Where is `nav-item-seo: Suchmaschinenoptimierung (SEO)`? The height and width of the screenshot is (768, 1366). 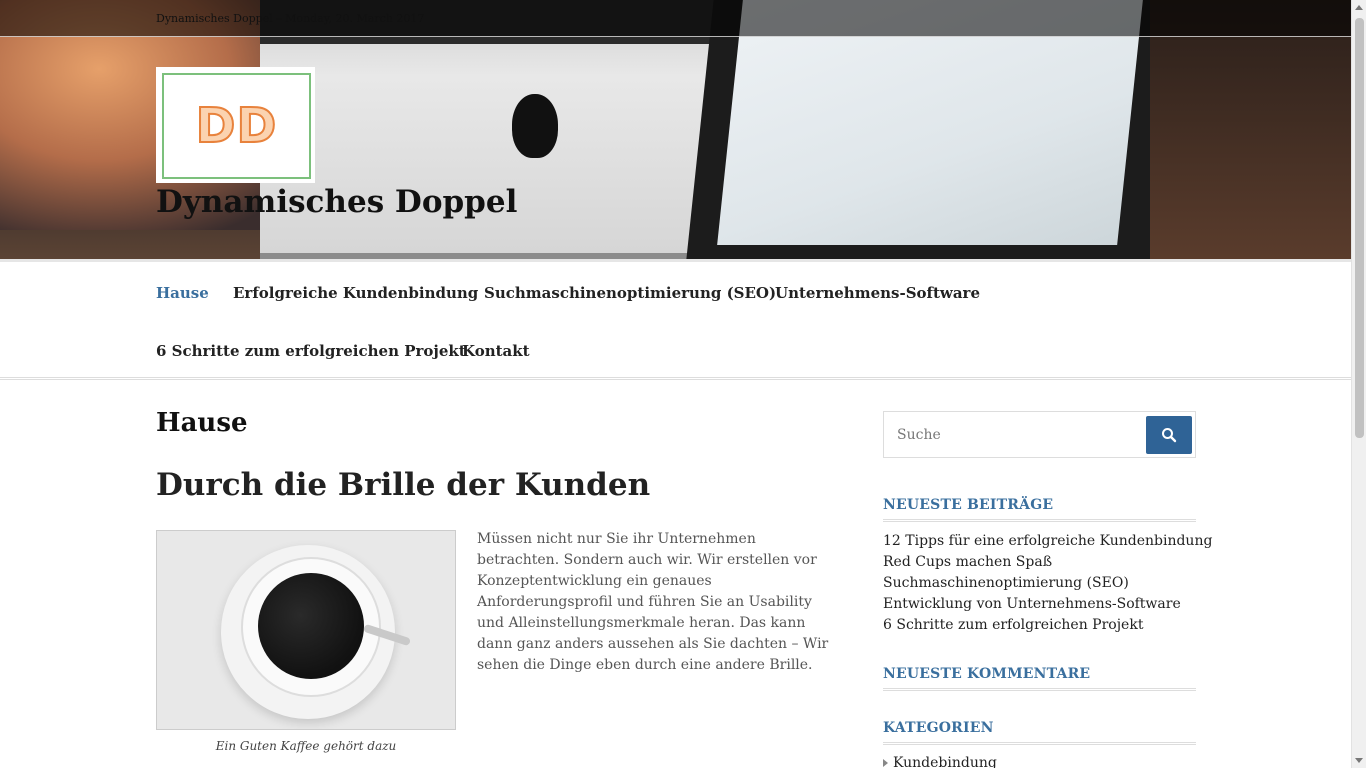
nav-item-seo: Suchmaschinenoptimierung (SEO) is located at coordinates (630, 293).